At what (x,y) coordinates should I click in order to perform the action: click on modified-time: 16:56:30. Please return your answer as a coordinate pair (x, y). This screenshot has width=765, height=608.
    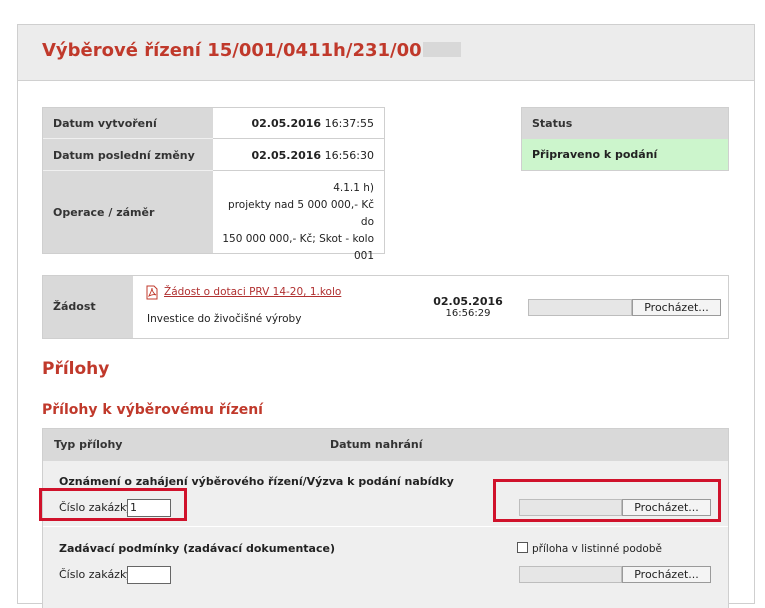
    Looking at the image, I should click on (349, 155).